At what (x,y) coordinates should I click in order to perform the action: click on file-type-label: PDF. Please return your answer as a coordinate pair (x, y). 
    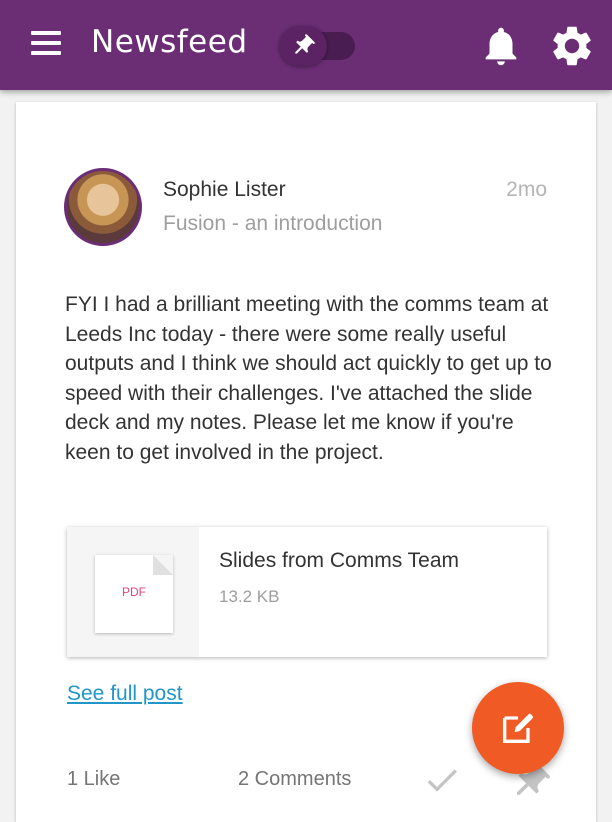
    Looking at the image, I should click on (134, 592).